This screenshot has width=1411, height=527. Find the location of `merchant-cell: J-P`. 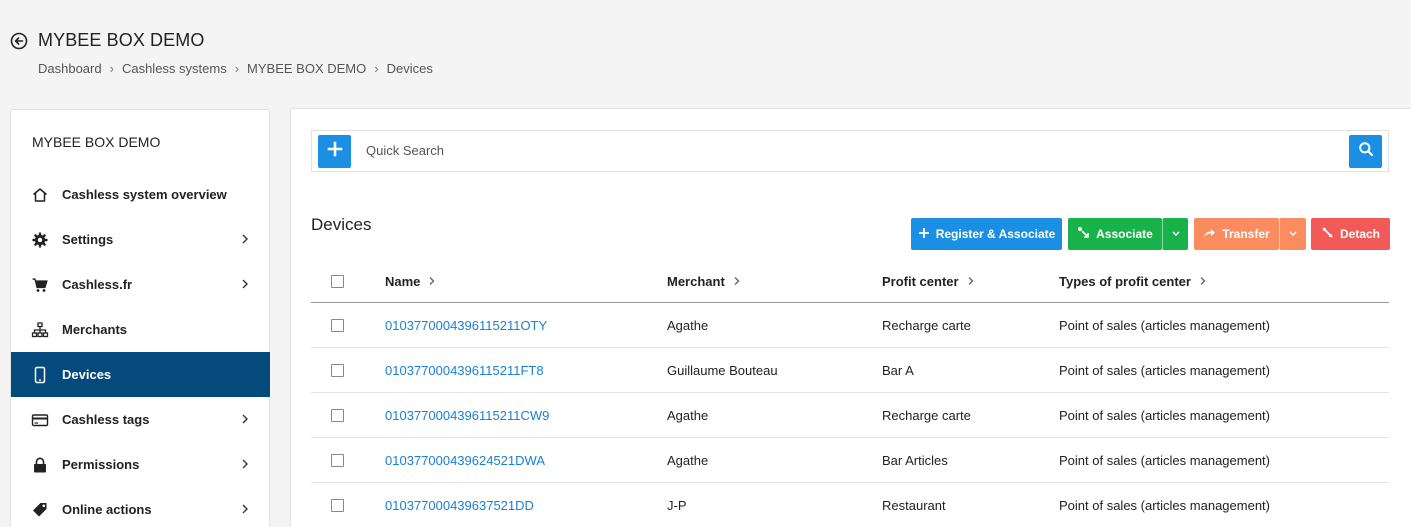

merchant-cell: J-P is located at coordinates (677, 505).